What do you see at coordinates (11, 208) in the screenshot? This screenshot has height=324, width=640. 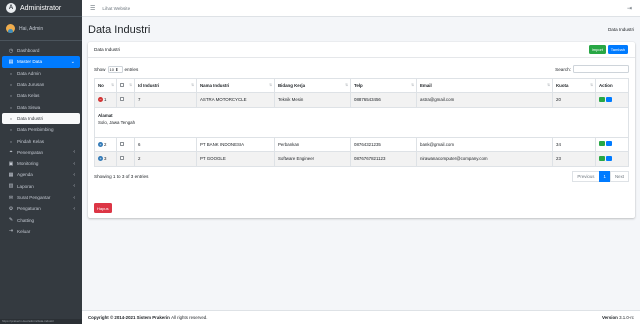 I see `gear-icon: ⚙` at bounding box center [11, 208].